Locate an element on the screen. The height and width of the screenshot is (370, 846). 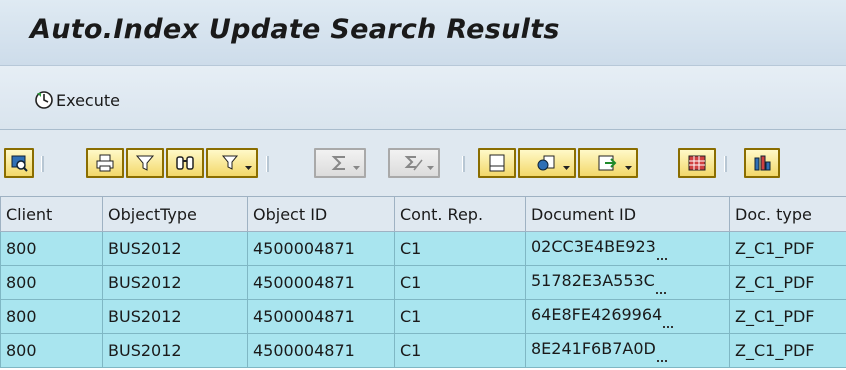
sum-button is located at coordinates (340, 163).